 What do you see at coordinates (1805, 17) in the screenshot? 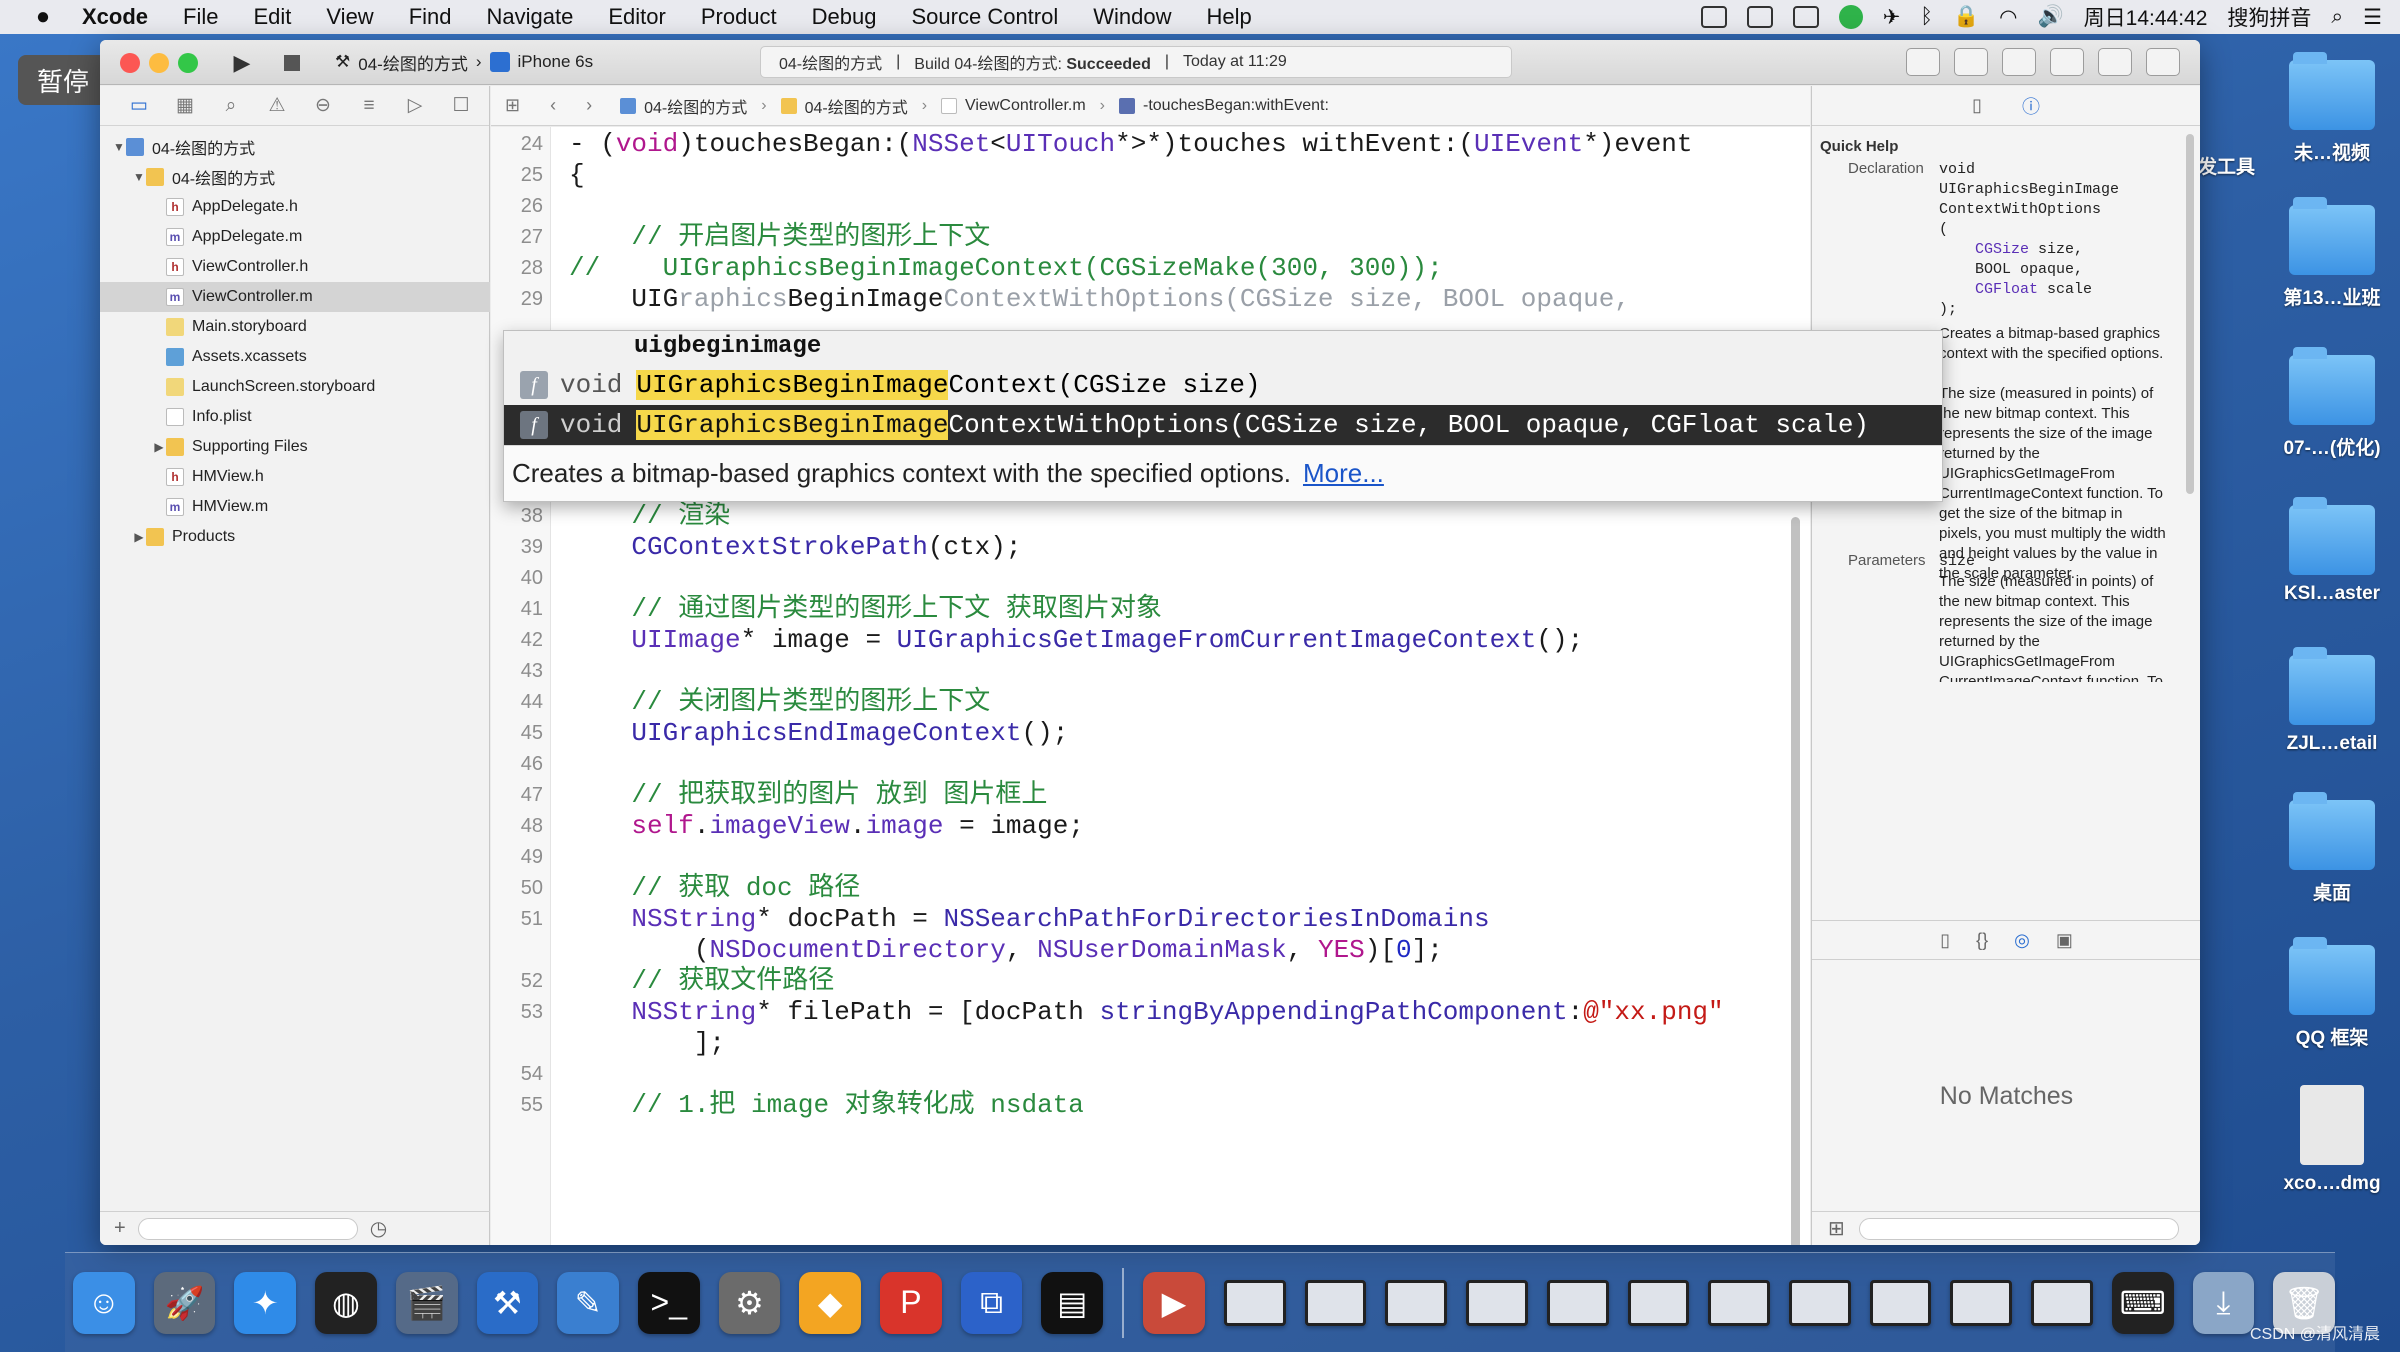
I see `screen-record-icon` at bounding box center [1805, 17].